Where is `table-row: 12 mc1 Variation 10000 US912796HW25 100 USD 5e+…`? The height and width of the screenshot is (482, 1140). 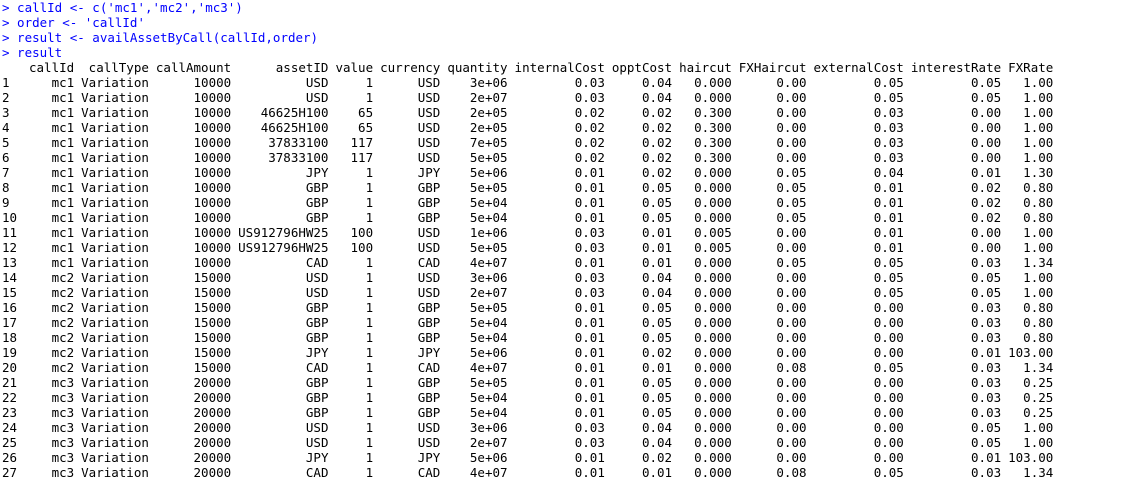
table-row: 12 mc1 Variation 10000 US912796HW25 100 USD 5e+… is located at coordinates (527, 247).